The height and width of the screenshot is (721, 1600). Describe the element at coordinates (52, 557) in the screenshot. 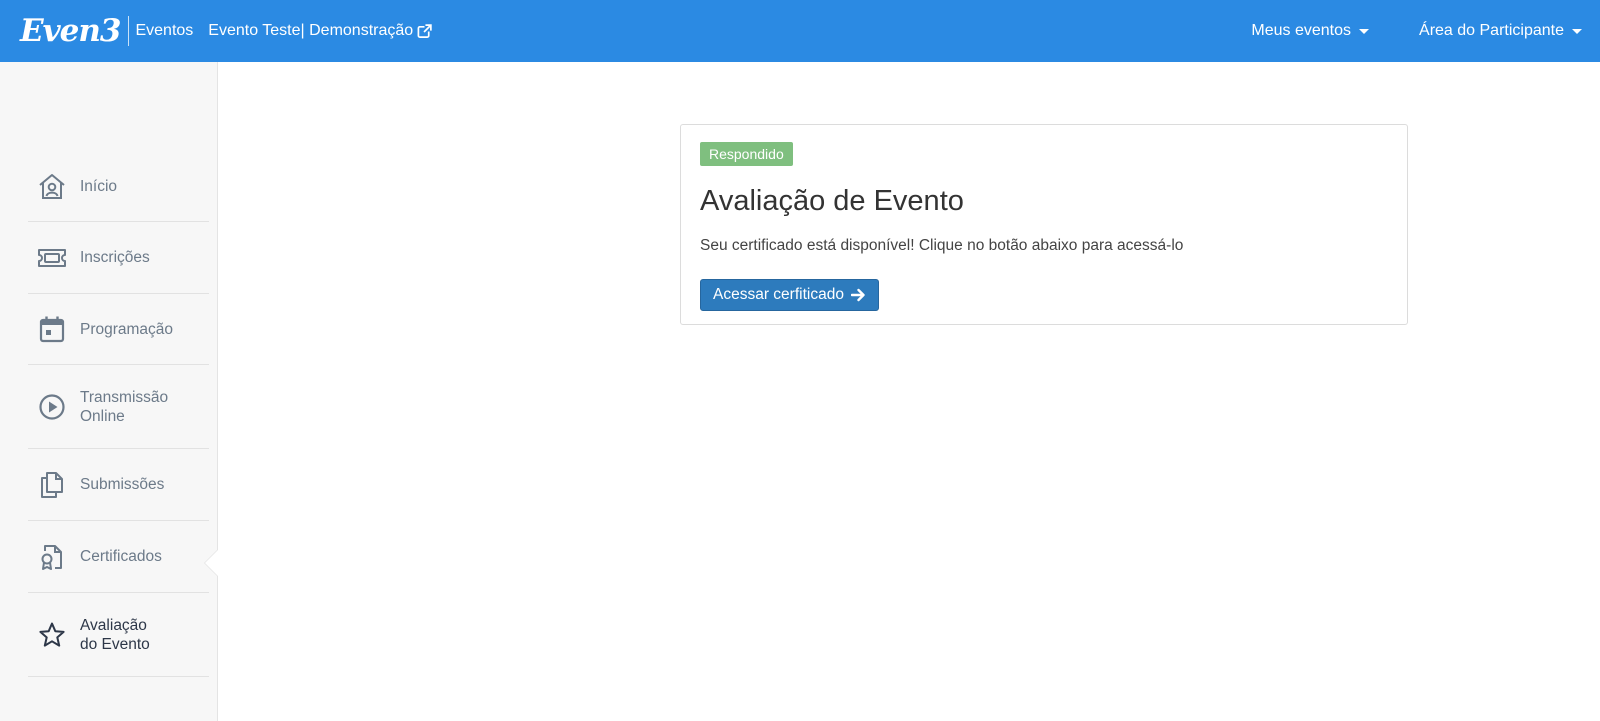

I see `certificate-icon` at that location.